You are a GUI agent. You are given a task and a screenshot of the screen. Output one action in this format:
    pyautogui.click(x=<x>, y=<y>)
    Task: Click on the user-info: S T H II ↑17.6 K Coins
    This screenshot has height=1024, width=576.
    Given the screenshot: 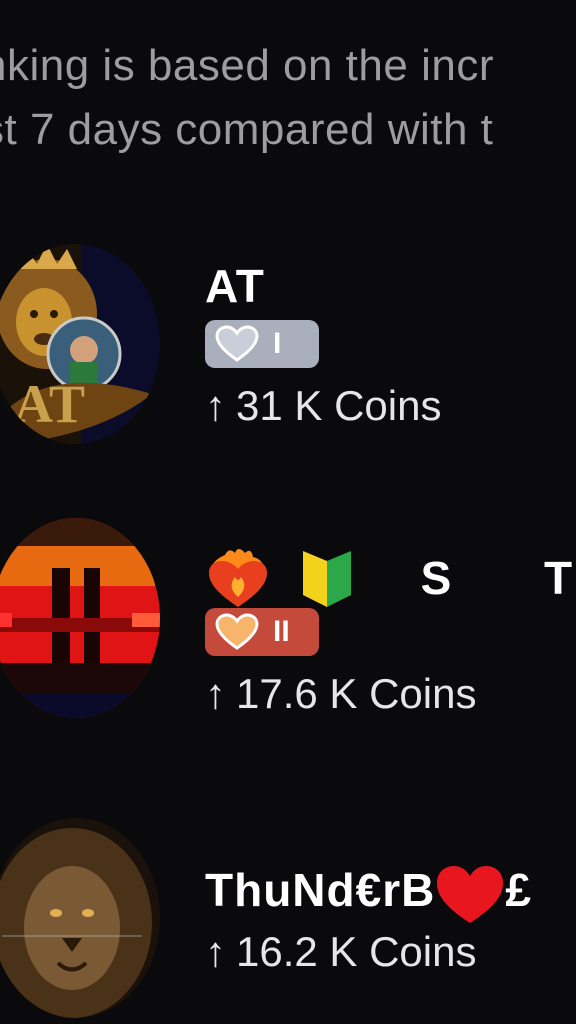 What is the action you would take?
    pyautogui.click(x=390, y=623)
    